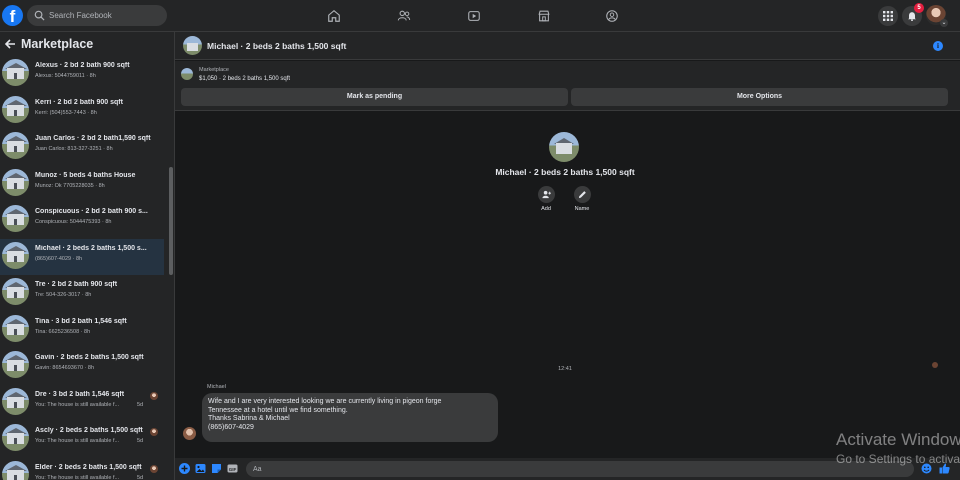 The height and width of the screenshot is (480, 960). I want to click on chevron-down-icon: ⌄, so click(944, 23).